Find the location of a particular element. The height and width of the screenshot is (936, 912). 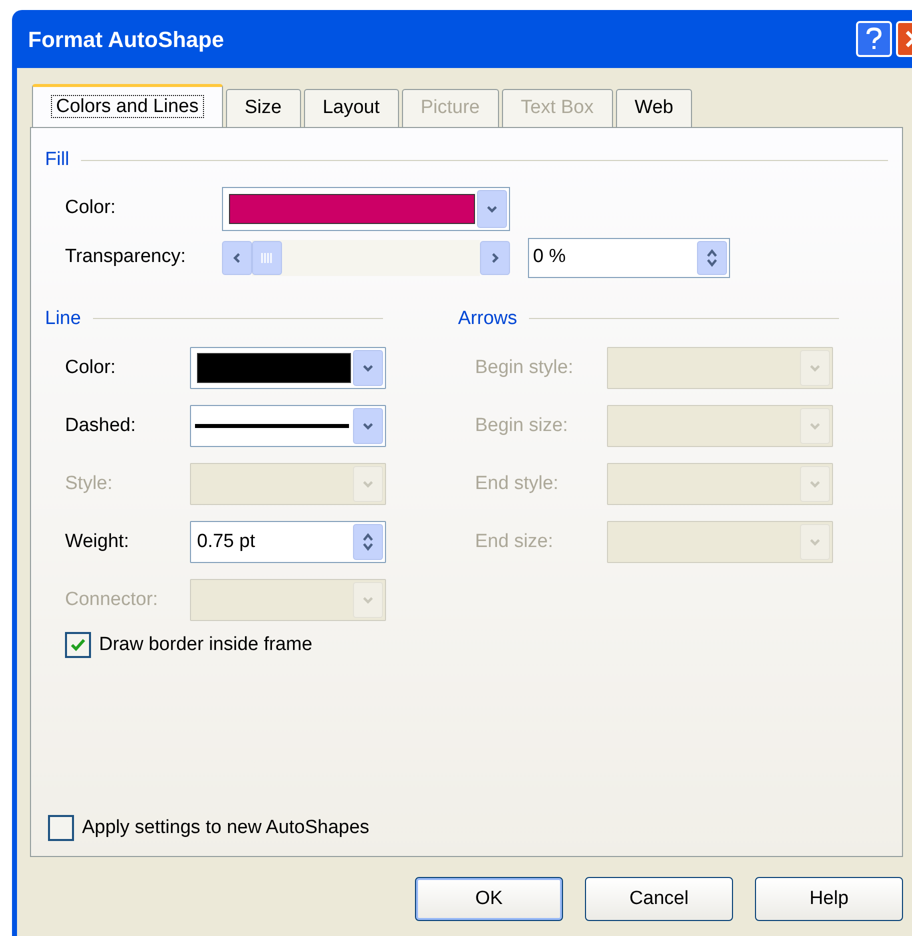

field-label: Style: is located at coordinates (89, 484).